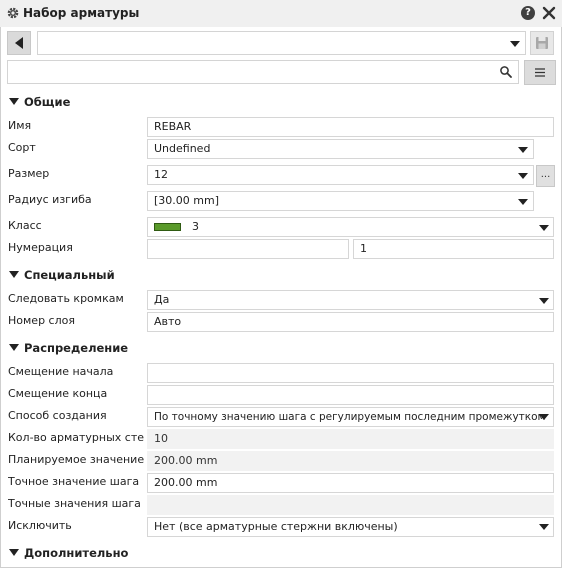 This screenshot has width=562, height=568. What do you see at coordinates (186, 460) in the screenshot?
I see `planned-spacing-value: 200.00 mm` at bounding box center [186, 460].